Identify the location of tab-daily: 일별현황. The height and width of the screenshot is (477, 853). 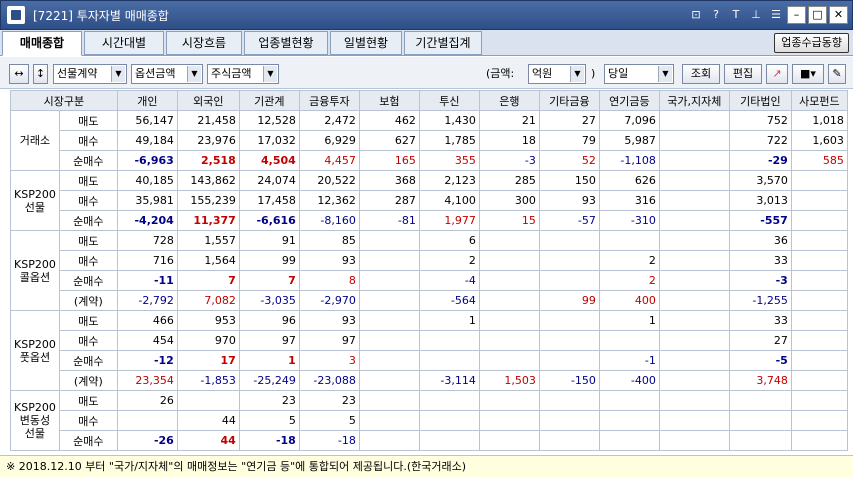
(366, 43).